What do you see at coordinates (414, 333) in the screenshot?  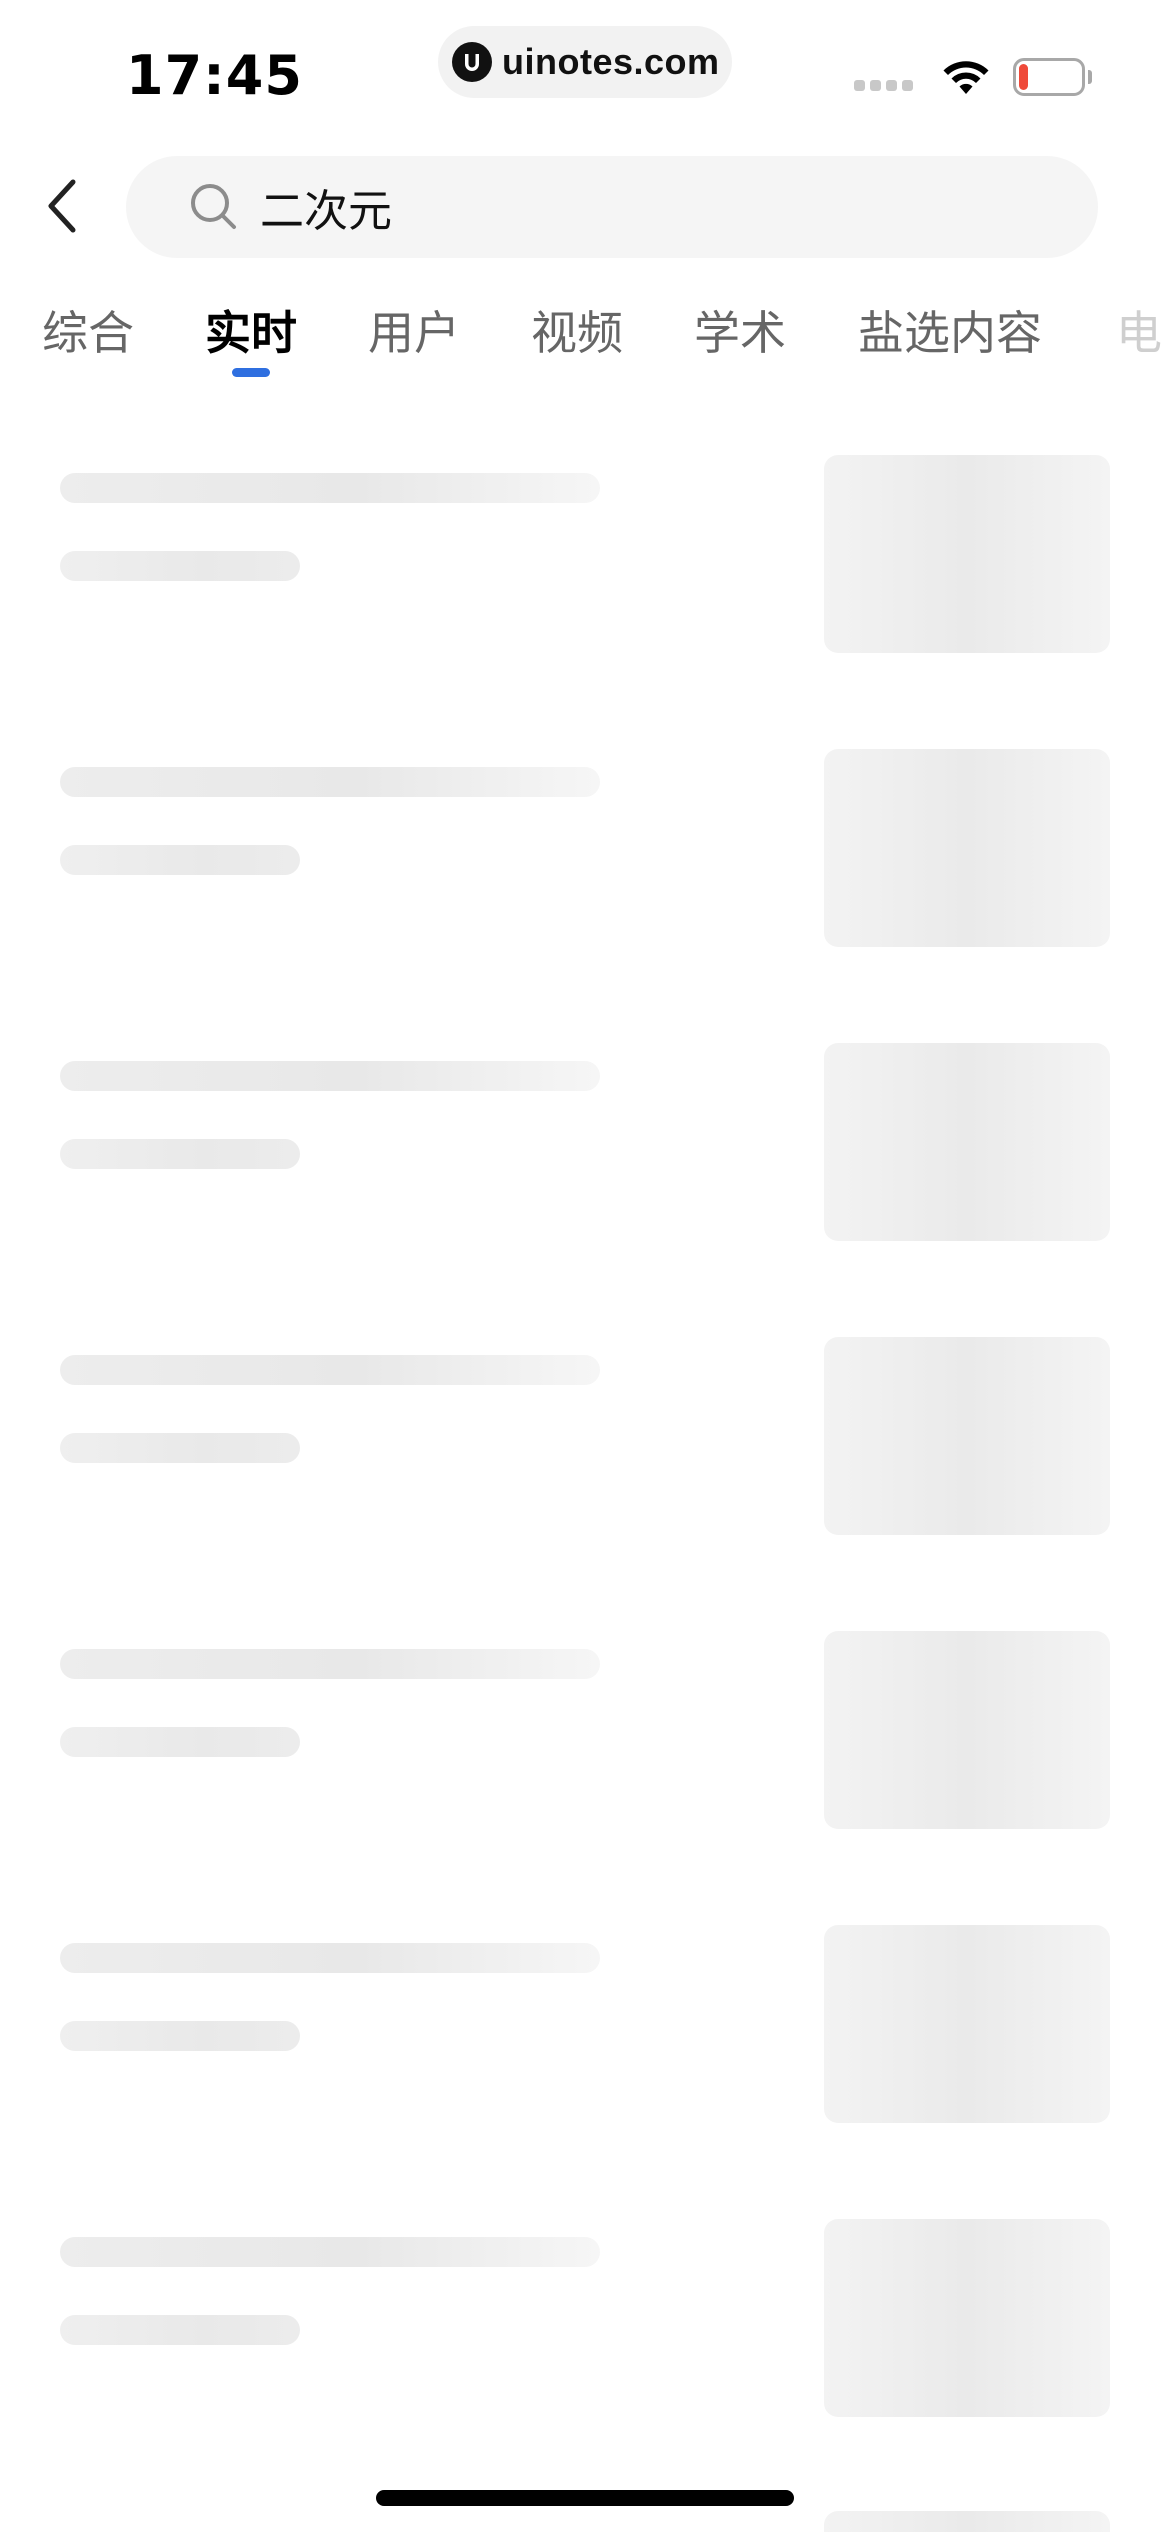 I see `tab-users: 用户` at bounding box center [414, 333].